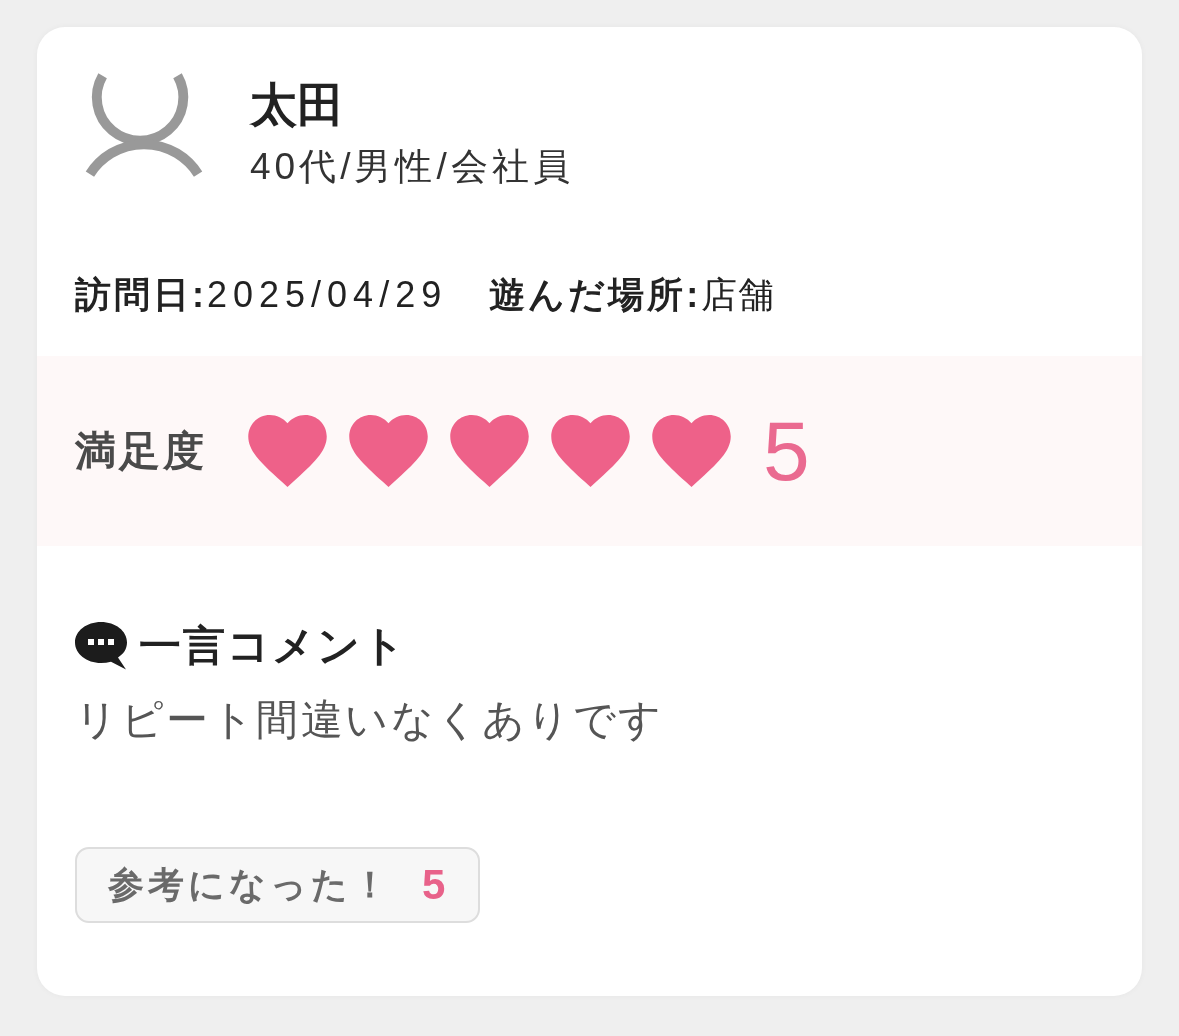  I want to click on satisfaction-score: 5, so click(786, 451).